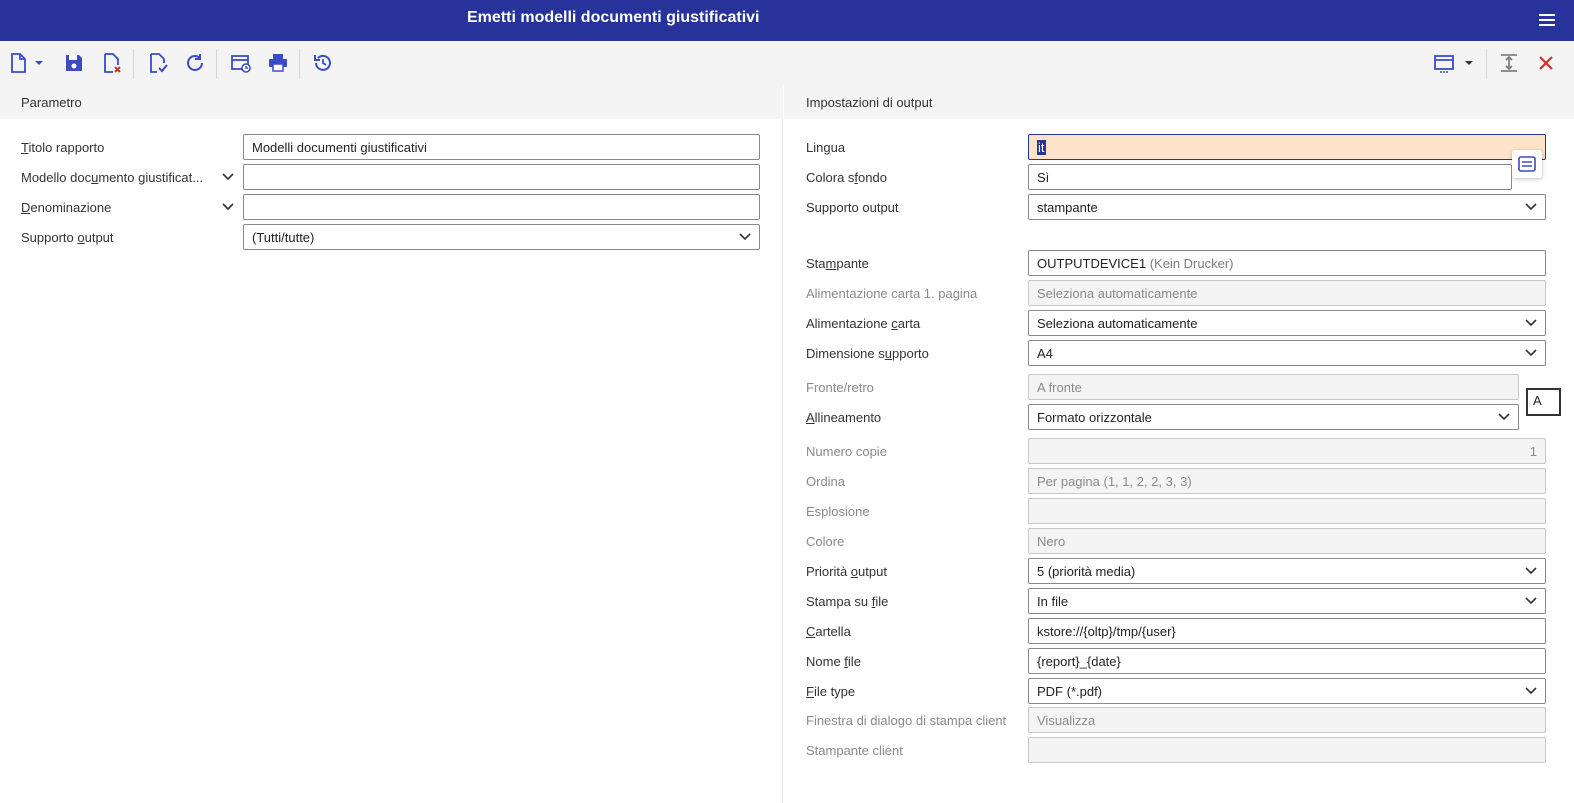  I want to click on orientation-select: Formato orizzontale, so click(1273, 417).